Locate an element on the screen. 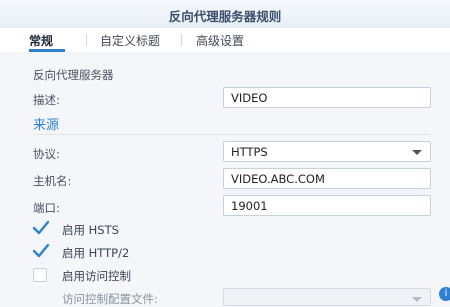  dialog-title: 反向代理服务器规则 is located at coordinates (225, 16).